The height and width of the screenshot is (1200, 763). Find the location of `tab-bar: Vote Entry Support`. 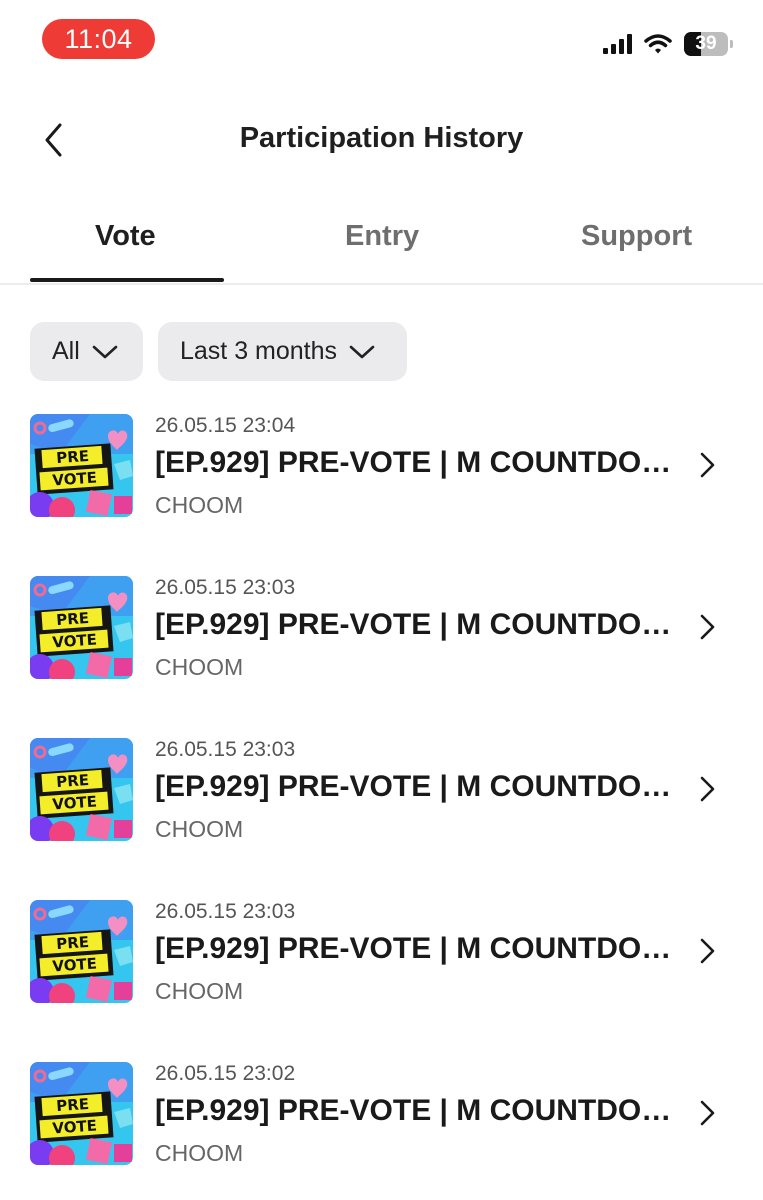

tab-bar: Vote Entry Support is located at coordinates (381, 242).